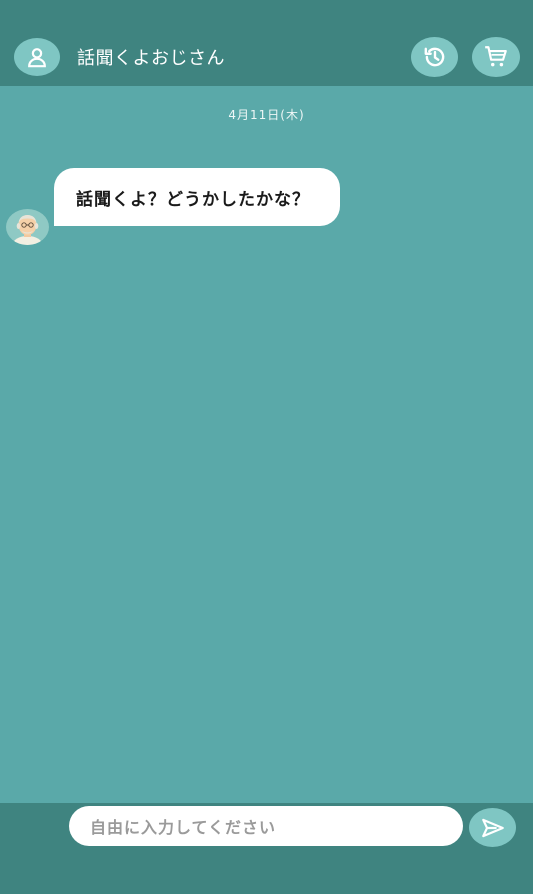 The height and width of the screenshot is (894, 533). What do you see at coordinates (27, 230) in the screenshot?
I see `old-man-avatar-icon` at bounding box center [27, 230].